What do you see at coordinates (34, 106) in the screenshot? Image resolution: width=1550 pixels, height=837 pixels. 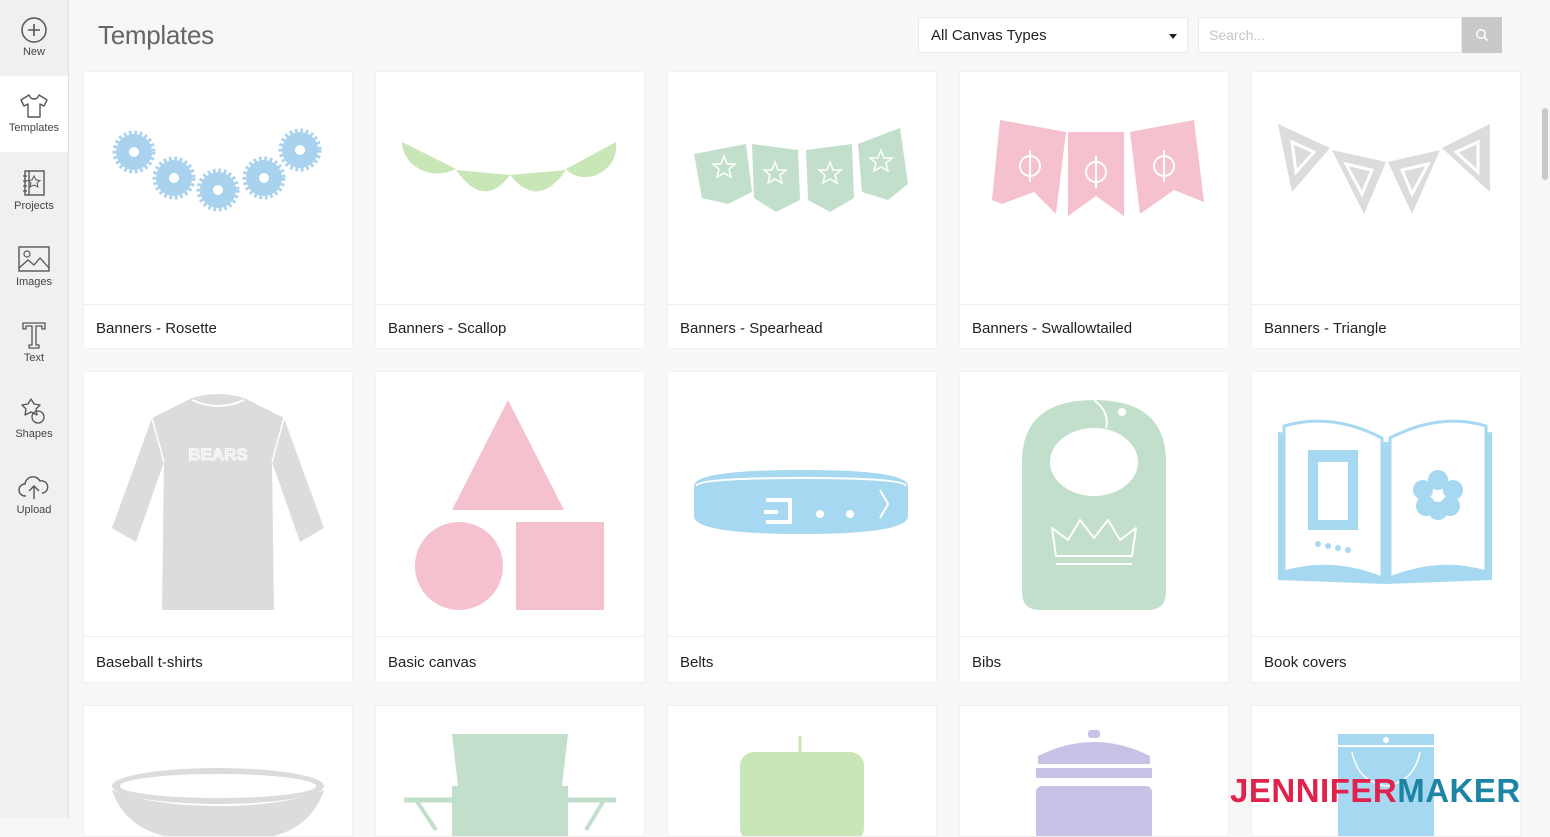 I see `tshirt-icon` at bounding box center [34, 106].